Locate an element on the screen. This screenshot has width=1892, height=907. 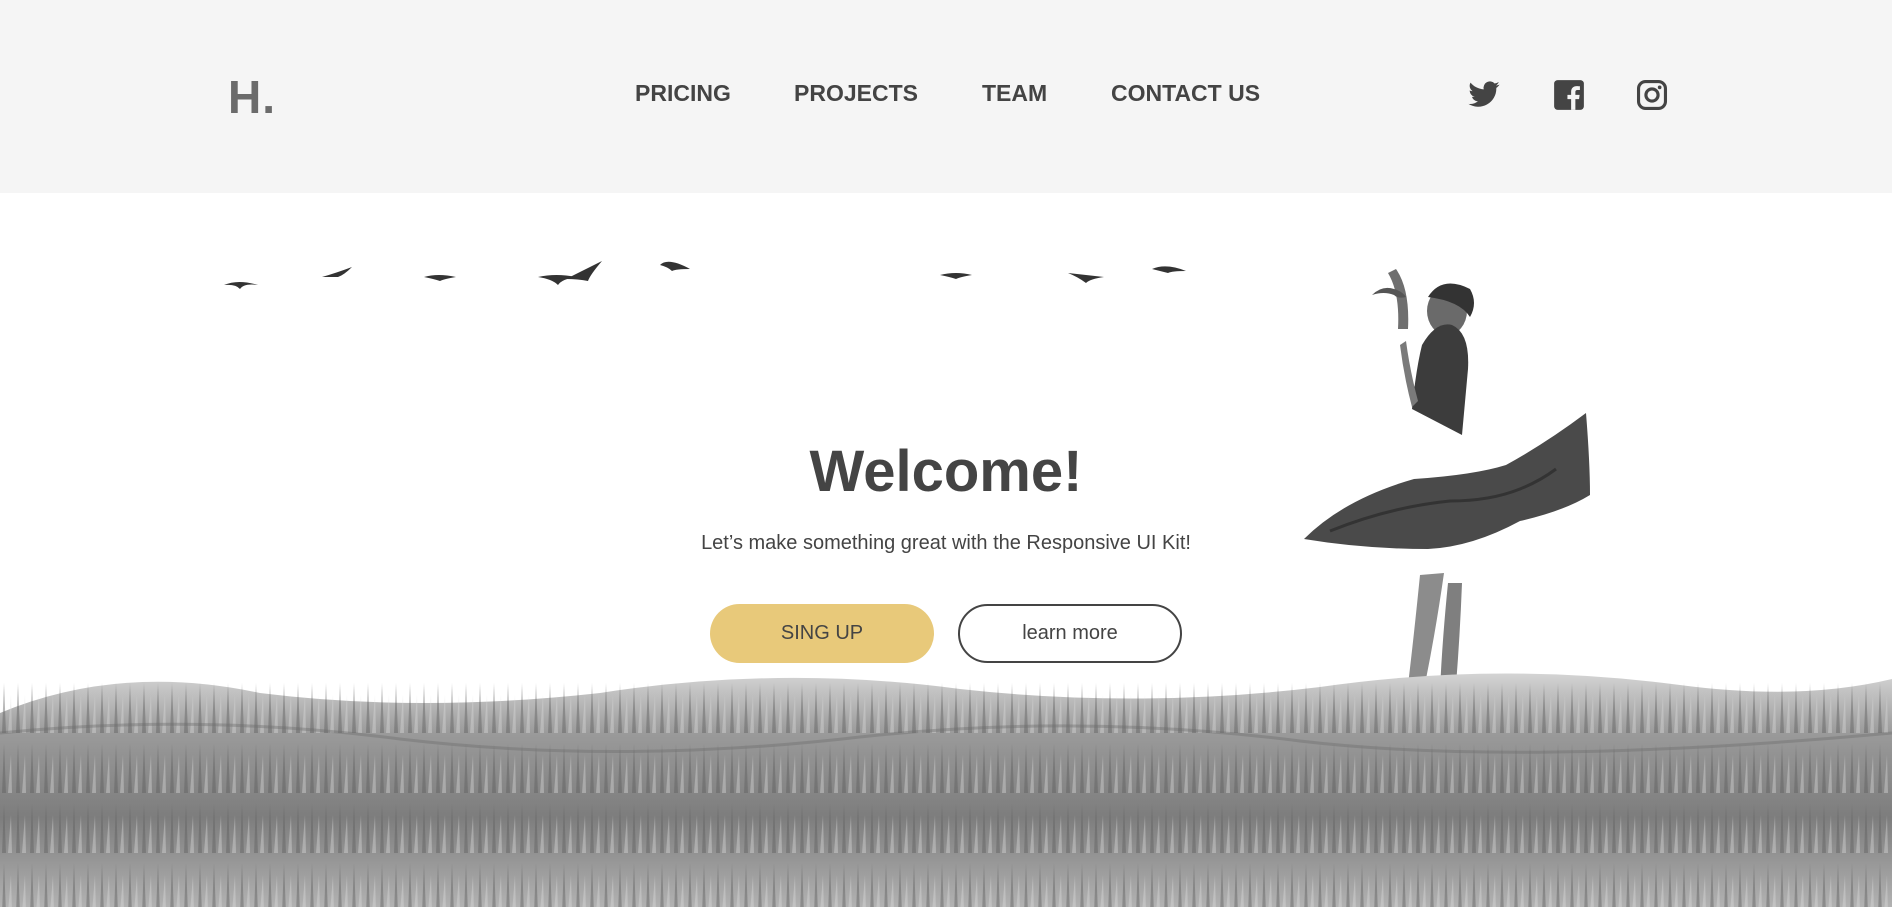
birds is located at coordinates (705, 275).